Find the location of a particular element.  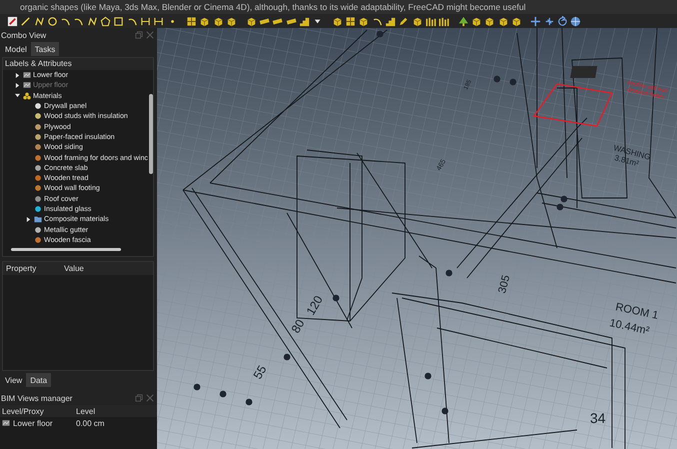

sketch-icon is located at coordinates (12, 21).